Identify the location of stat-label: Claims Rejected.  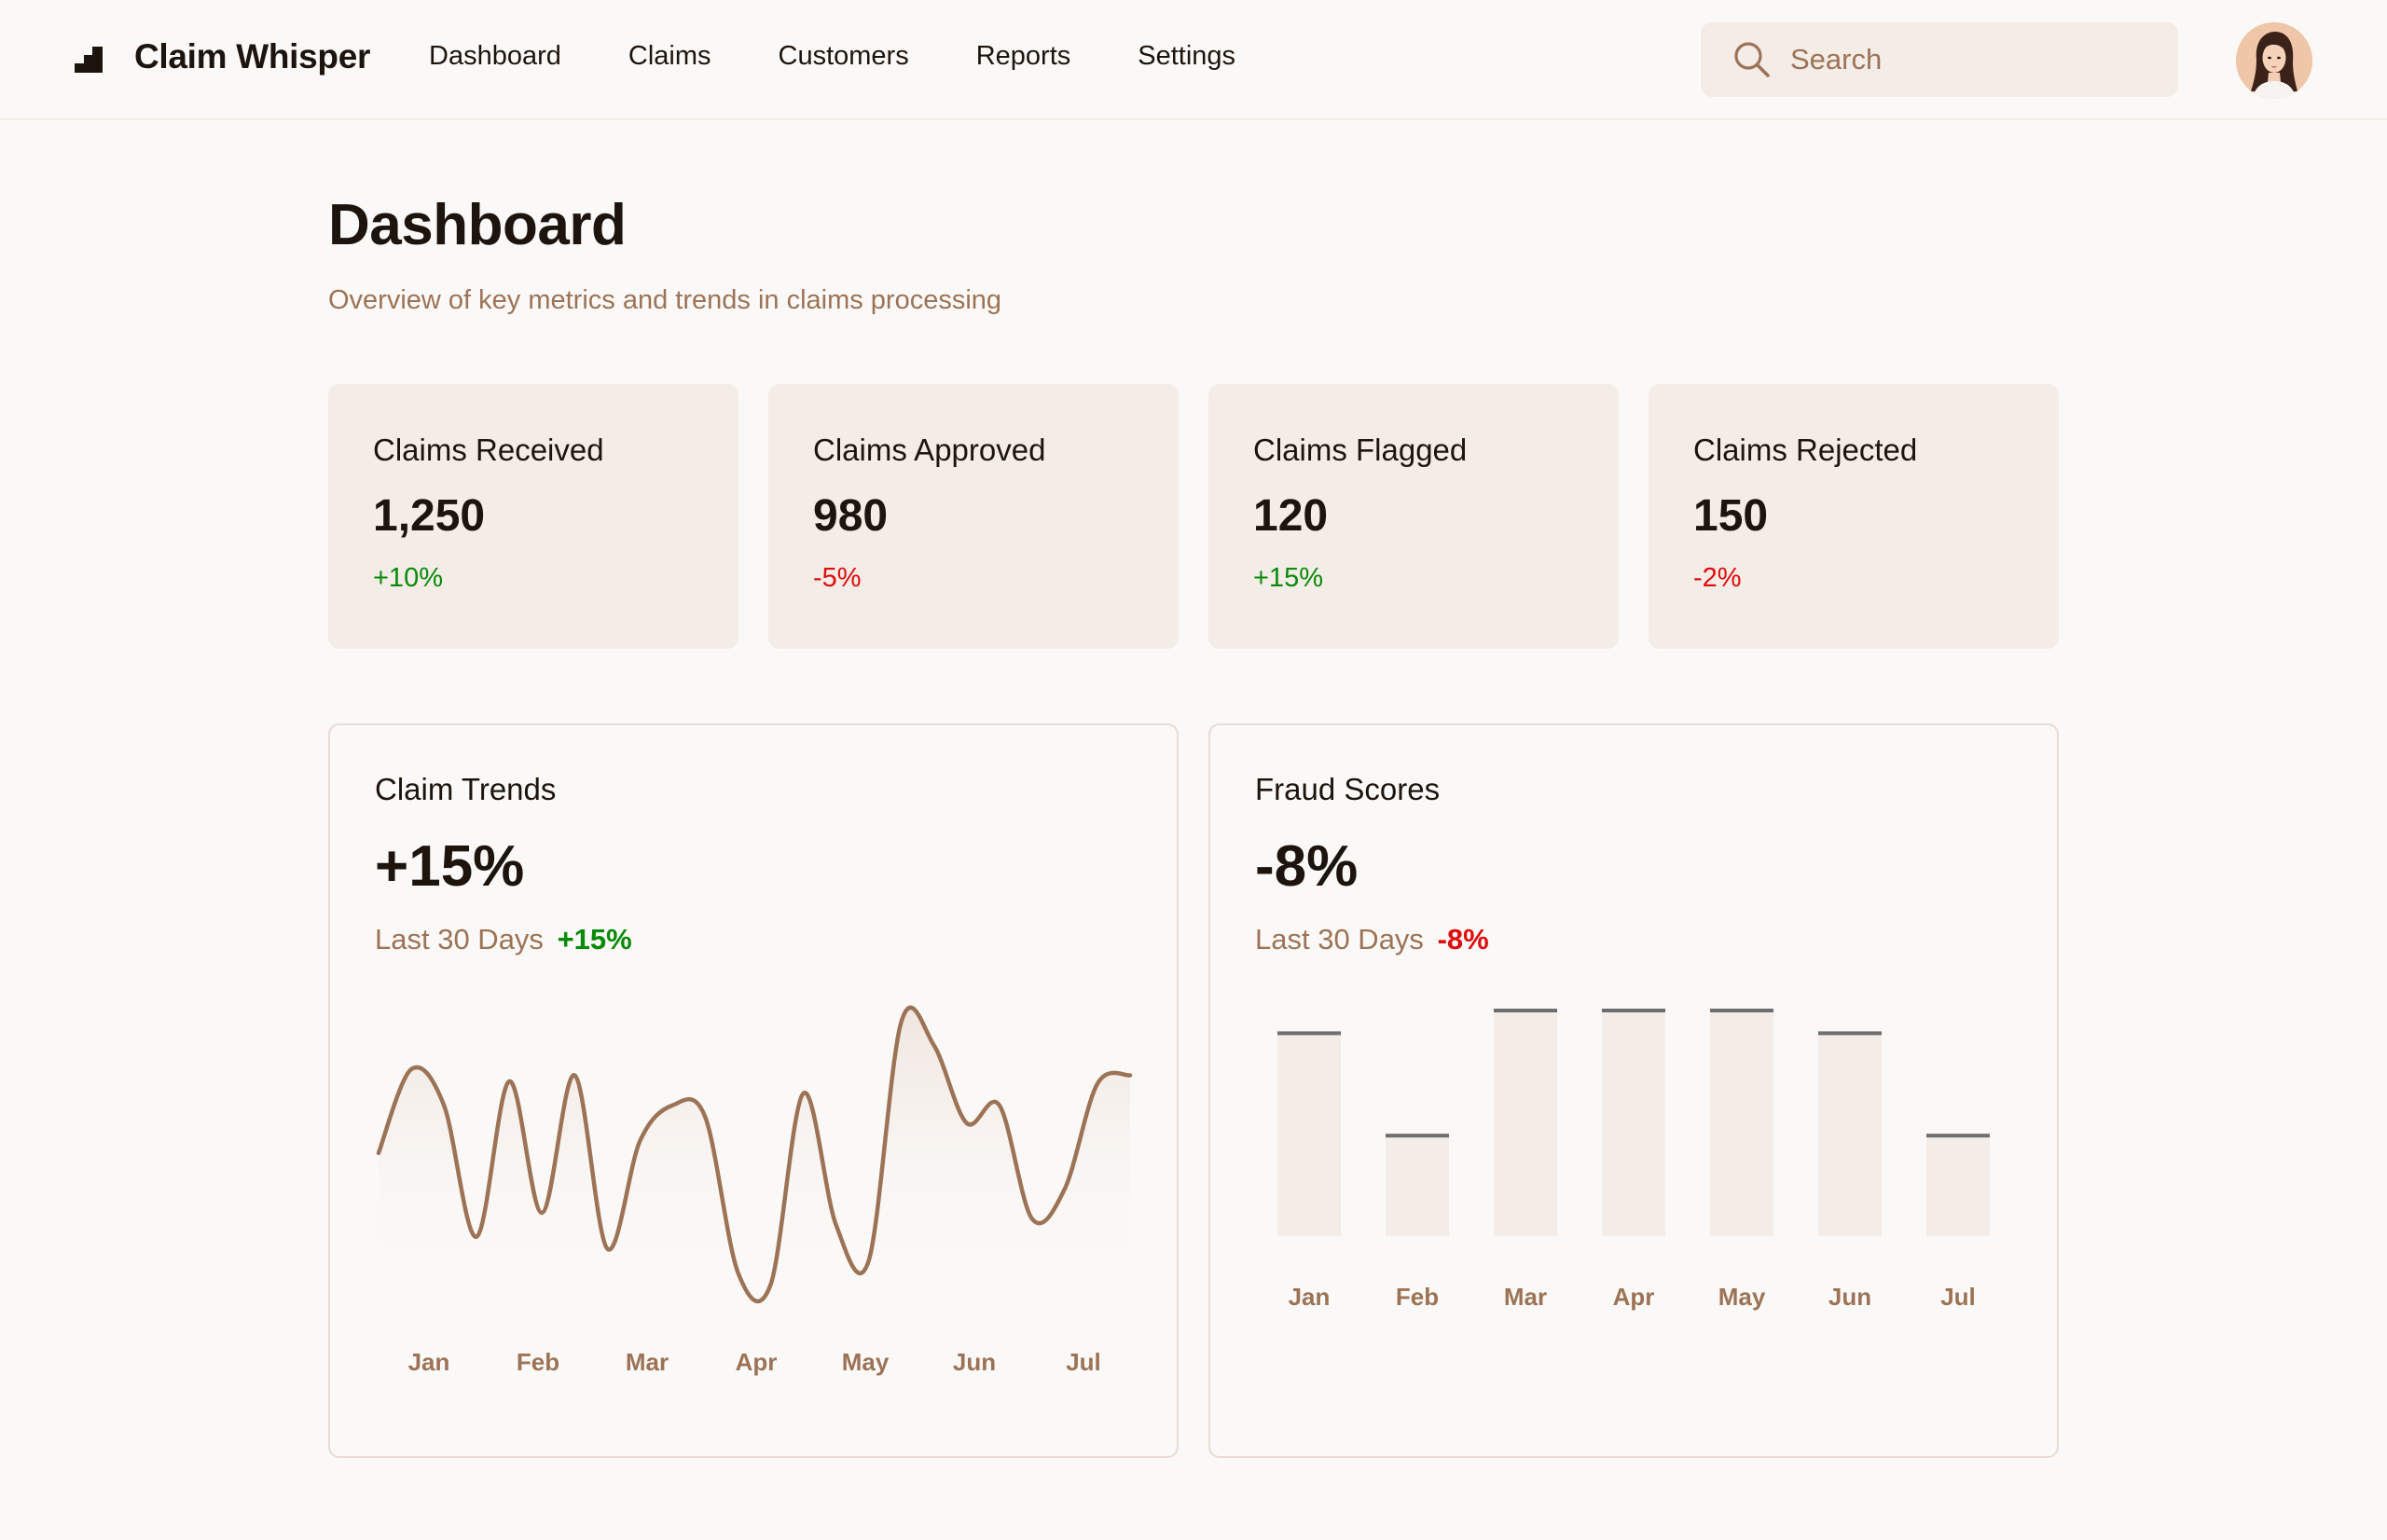
(1805, 450).